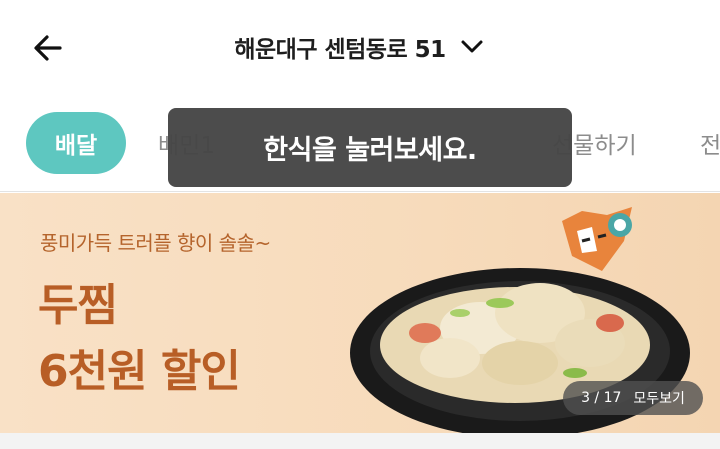 The width and height of the screenshot is (720, 449). Describe the element at coordinates (659, 399) in the screenshot. I see `view-all-label: 모두보기` at that location.